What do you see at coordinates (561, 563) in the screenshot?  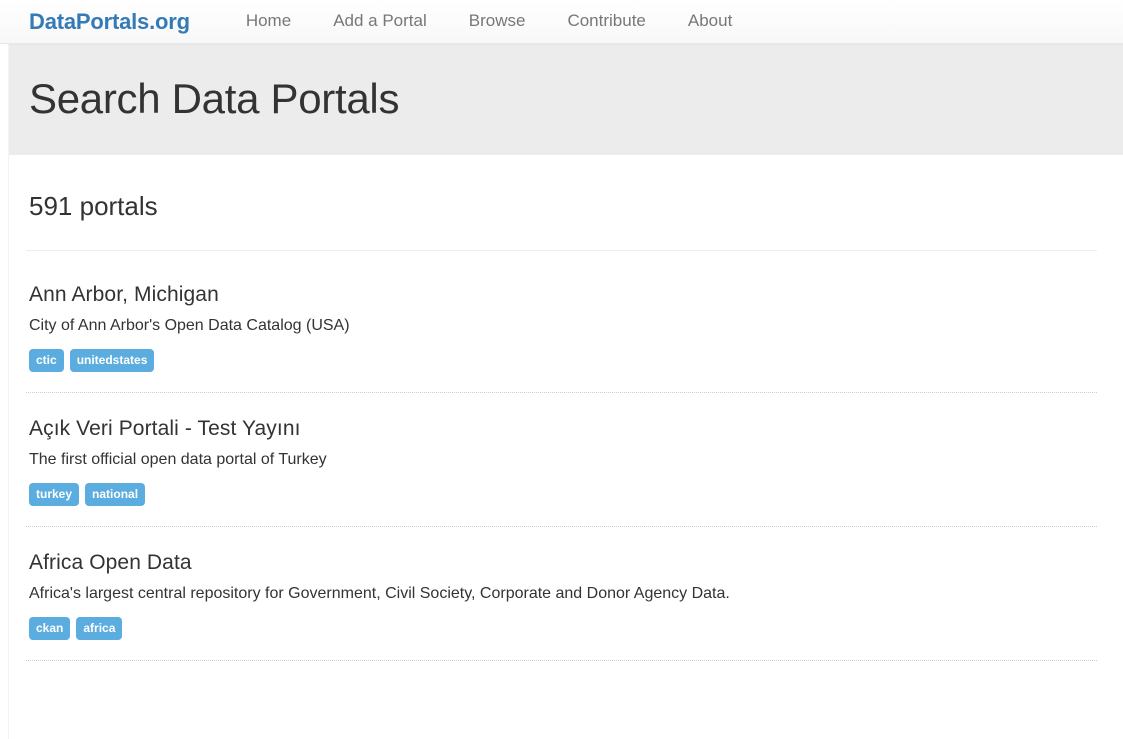 I see `portal-title: Africa Open Data` at bounding box center [561, 563].